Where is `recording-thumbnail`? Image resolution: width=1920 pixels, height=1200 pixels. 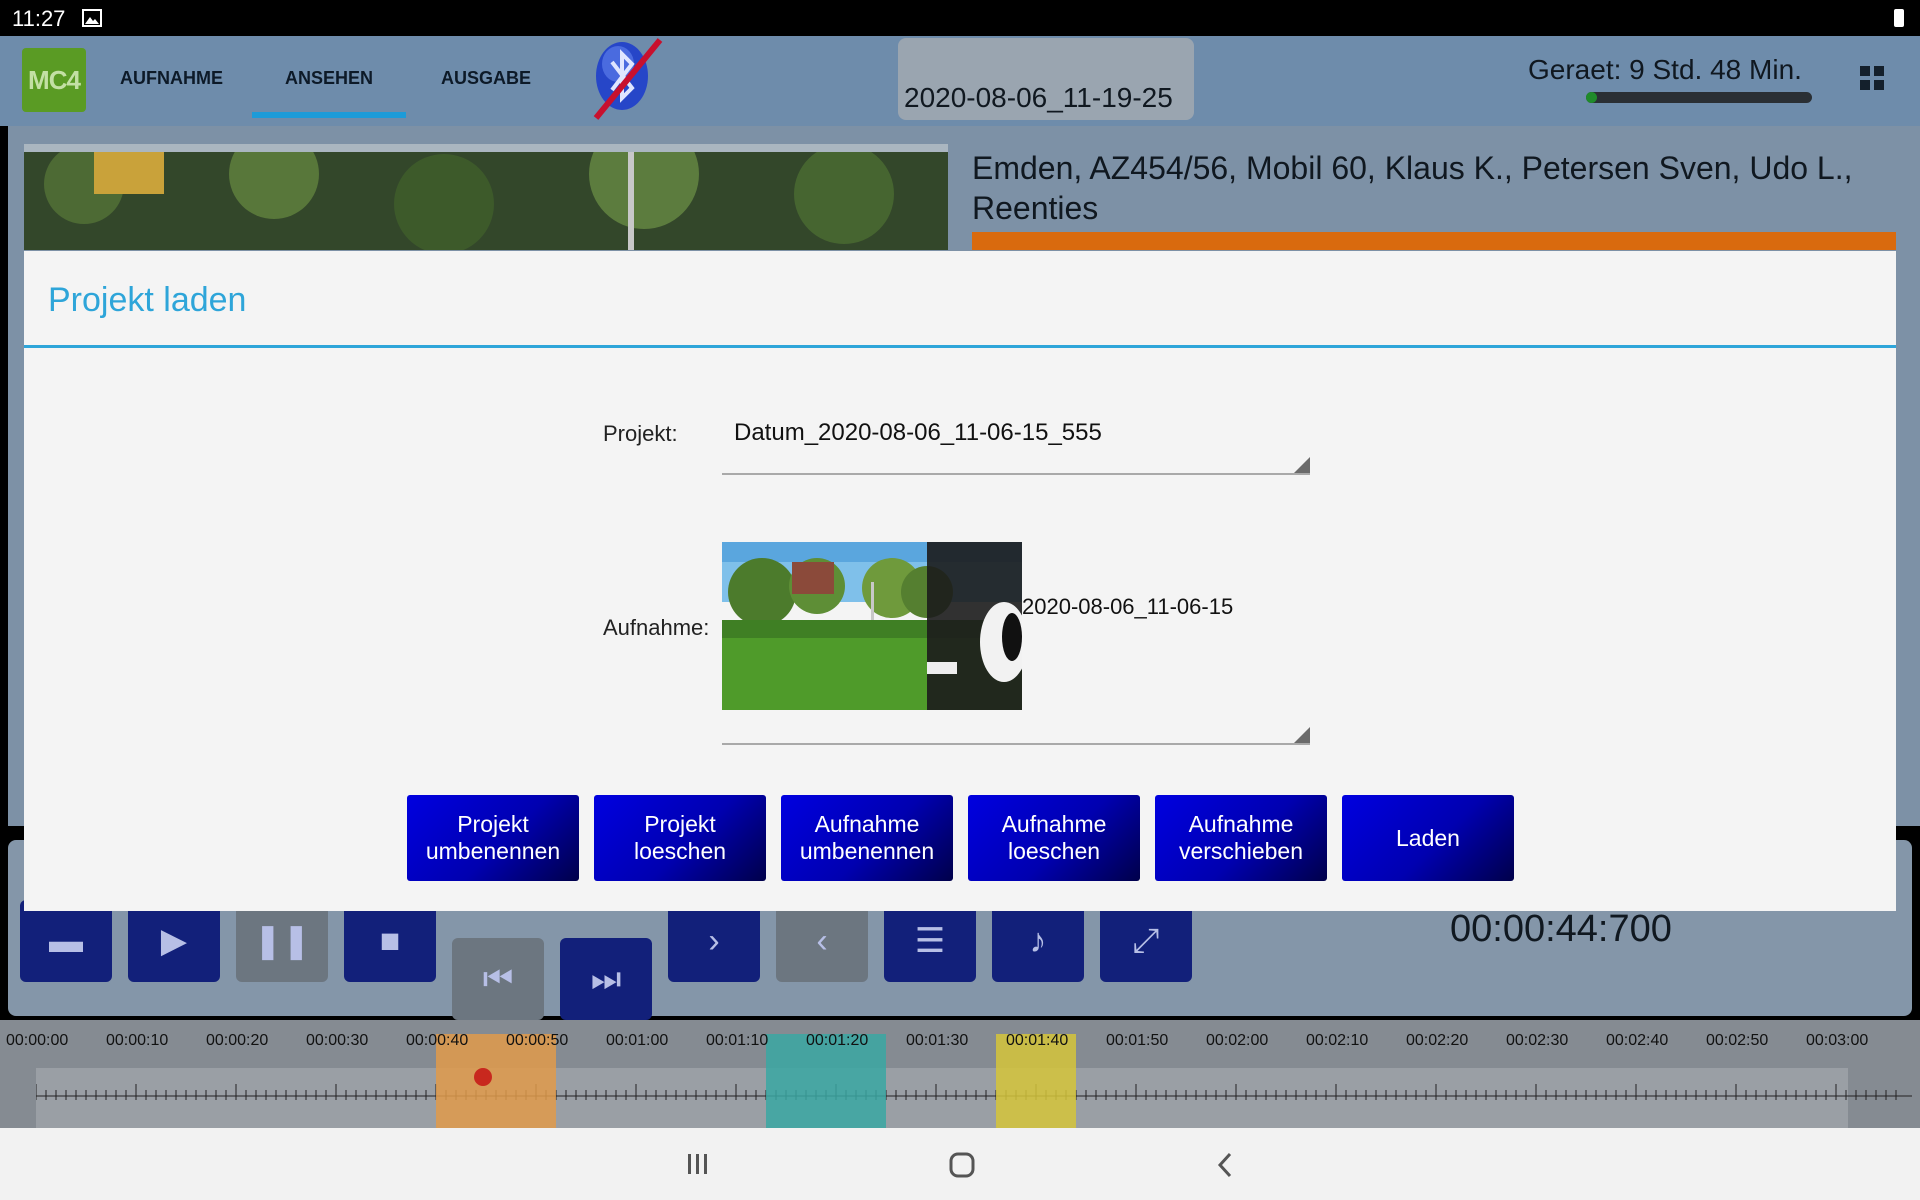
recording-thumbnail is located at coordinates (872, 626).